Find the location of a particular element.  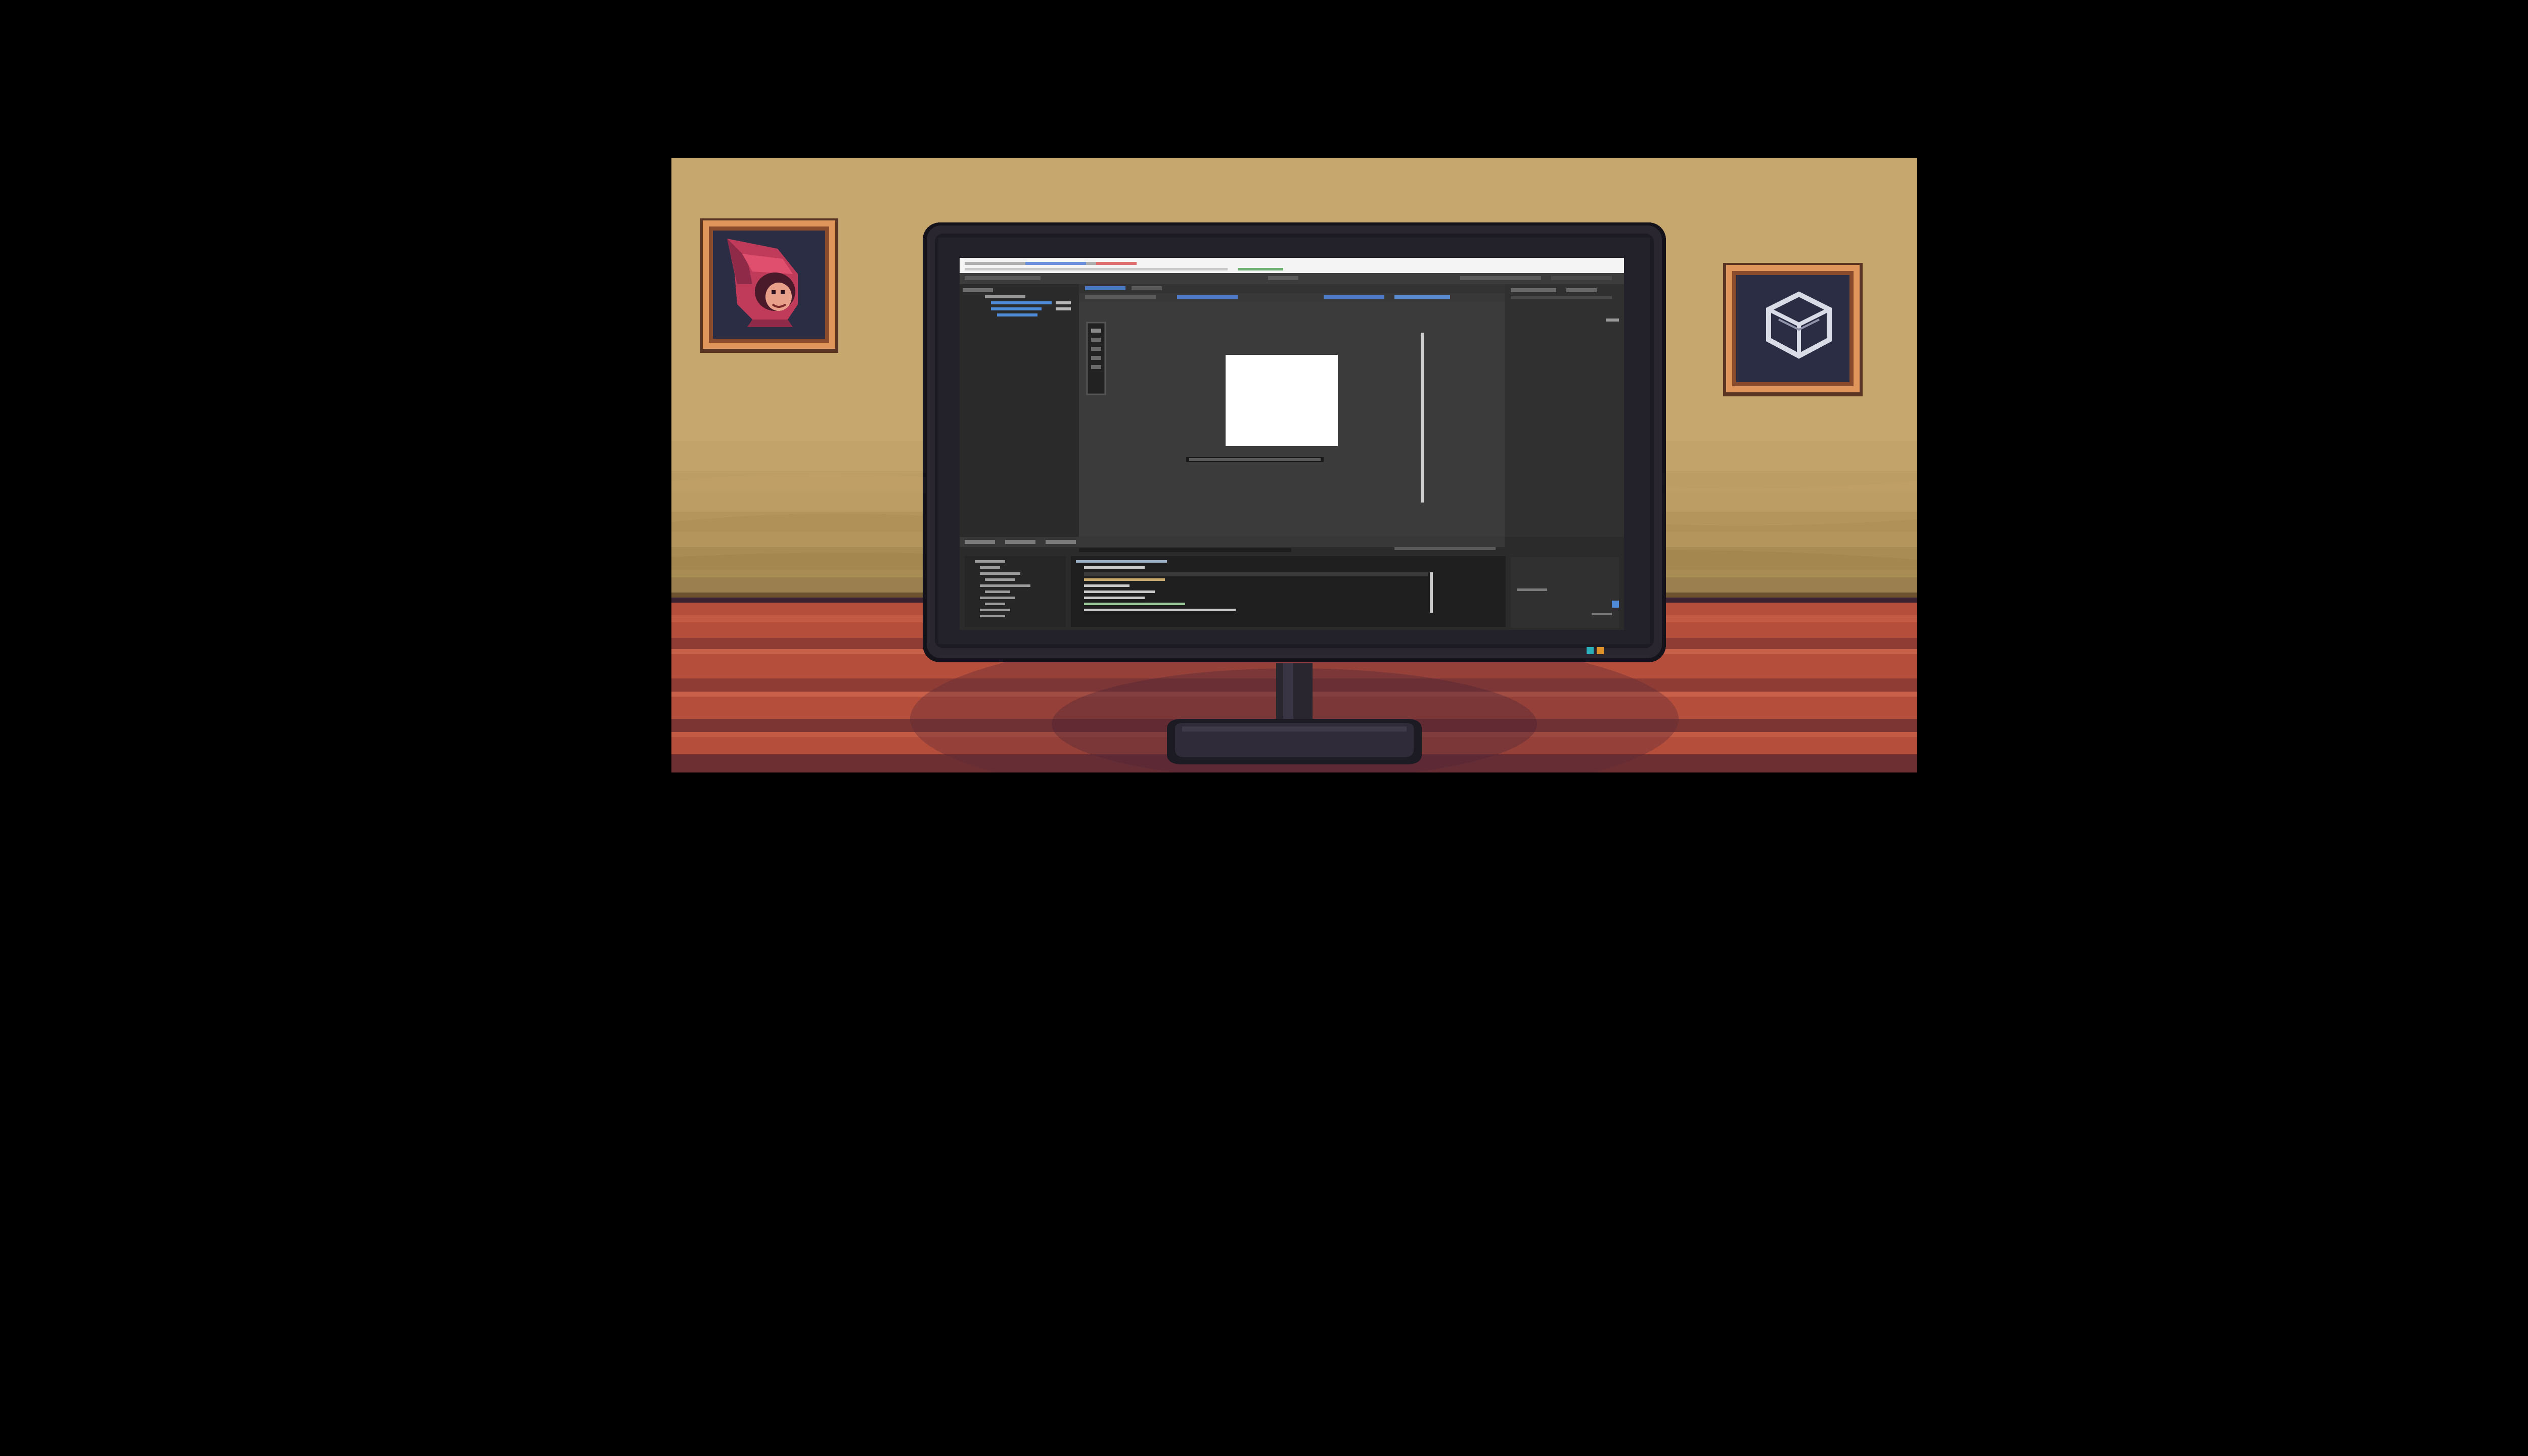

inspector-panel is located at coordinates (1565, 410).